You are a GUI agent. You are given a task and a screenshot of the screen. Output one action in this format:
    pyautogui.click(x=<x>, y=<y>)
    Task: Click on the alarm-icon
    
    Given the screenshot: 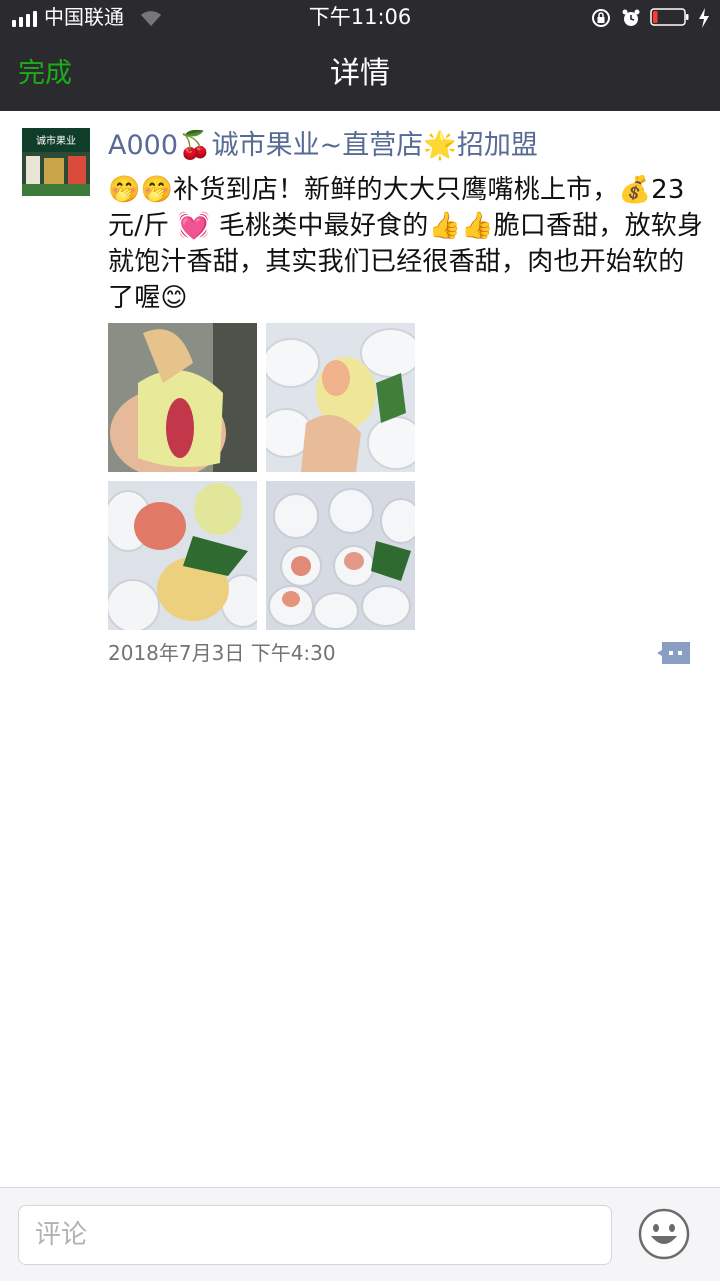 What is the action you would take?
    pyautogui.click(x=631, y=17)
    